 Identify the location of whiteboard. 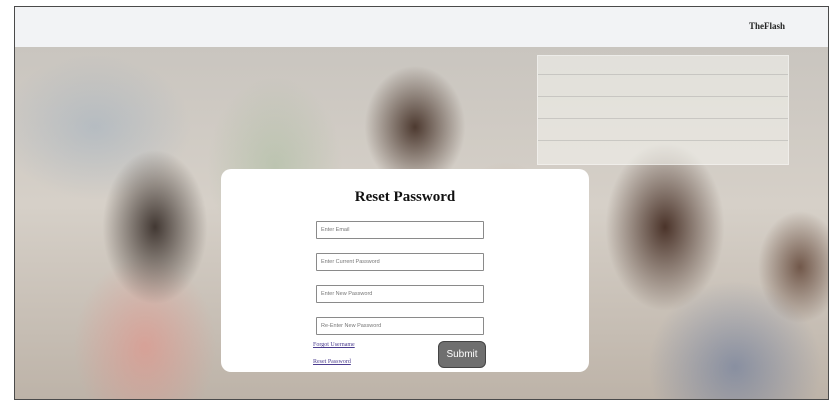
(663, 110).